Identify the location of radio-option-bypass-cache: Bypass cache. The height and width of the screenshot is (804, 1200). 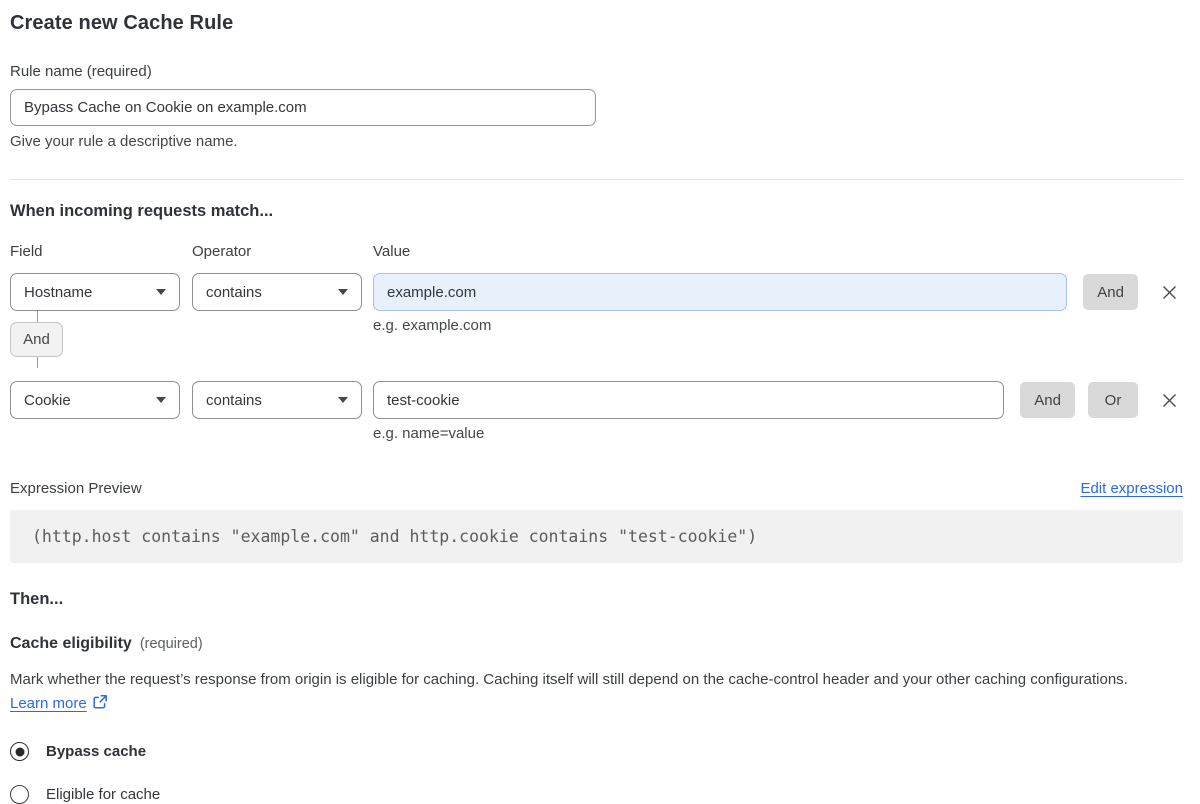
(596, 751).